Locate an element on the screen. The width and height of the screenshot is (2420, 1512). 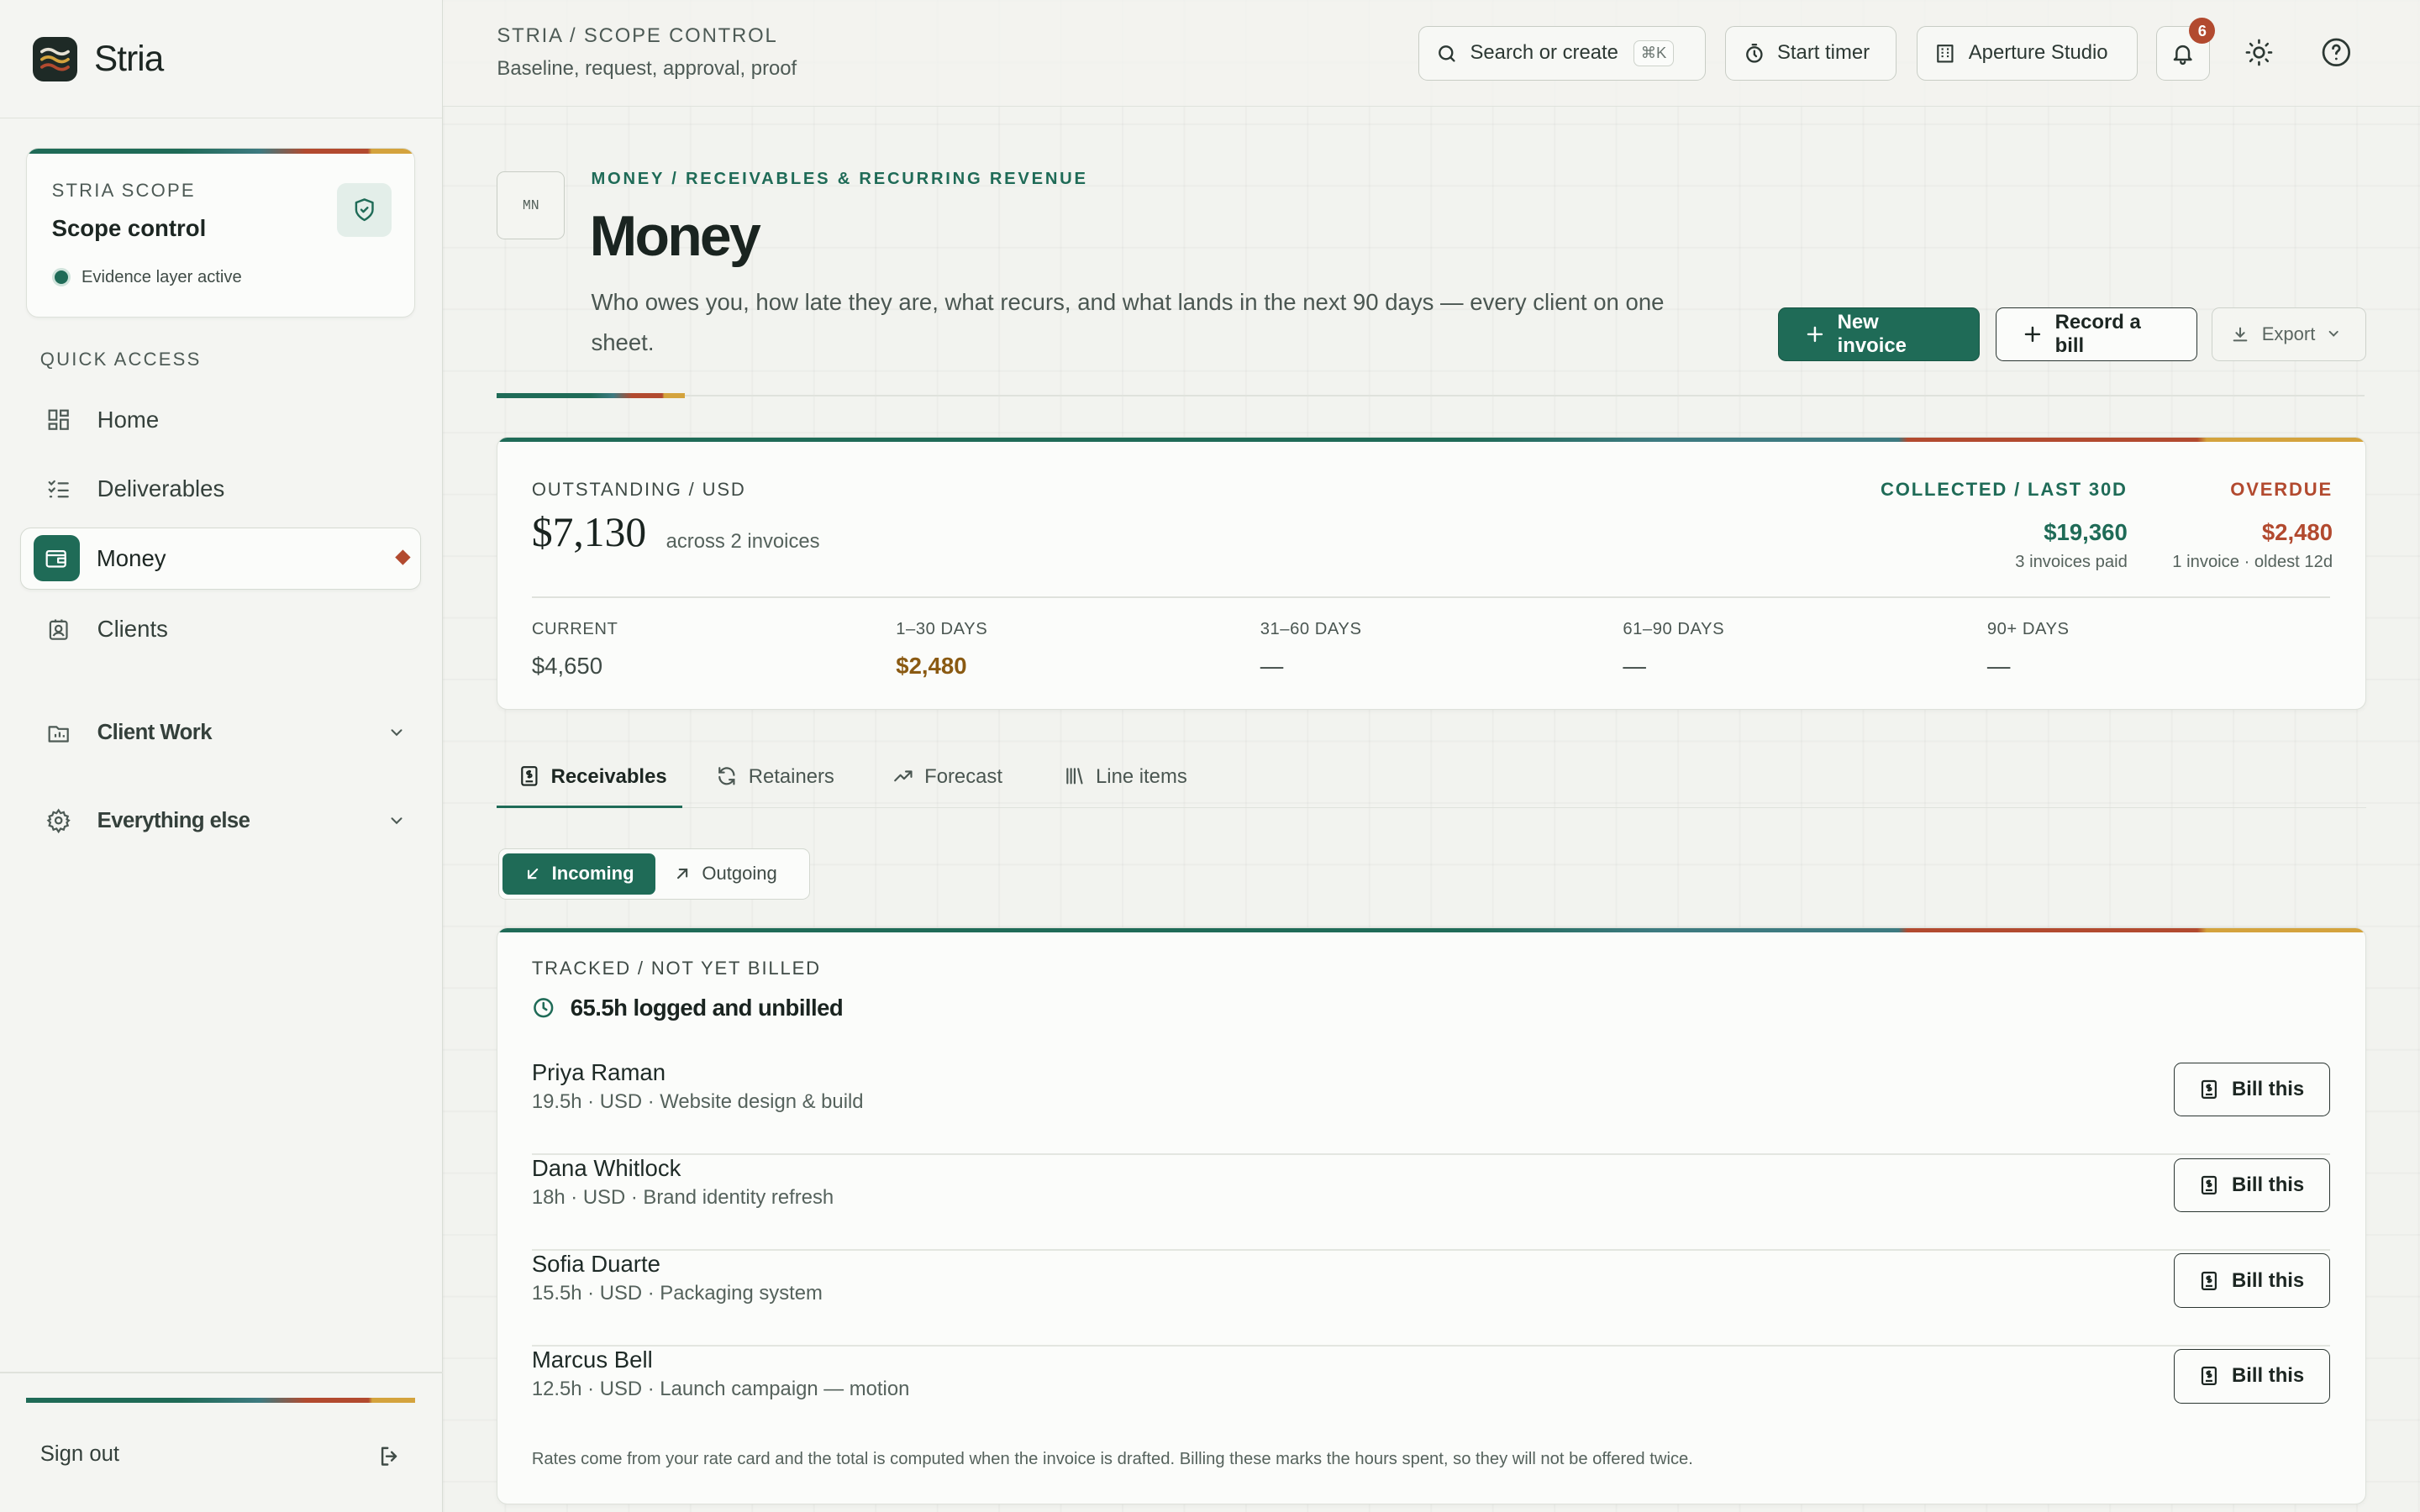
sidebar-group-everything-else: Everything else is located at coordinates (221, 820).